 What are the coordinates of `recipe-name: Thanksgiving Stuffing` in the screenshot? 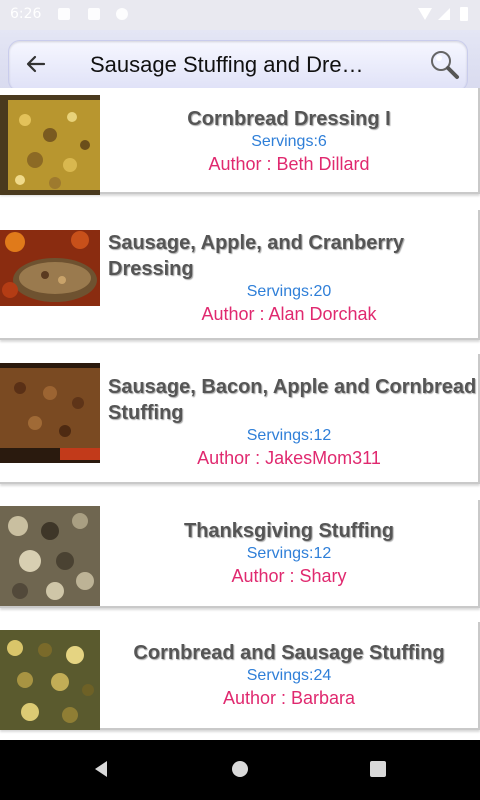 It's located at (289, 531).